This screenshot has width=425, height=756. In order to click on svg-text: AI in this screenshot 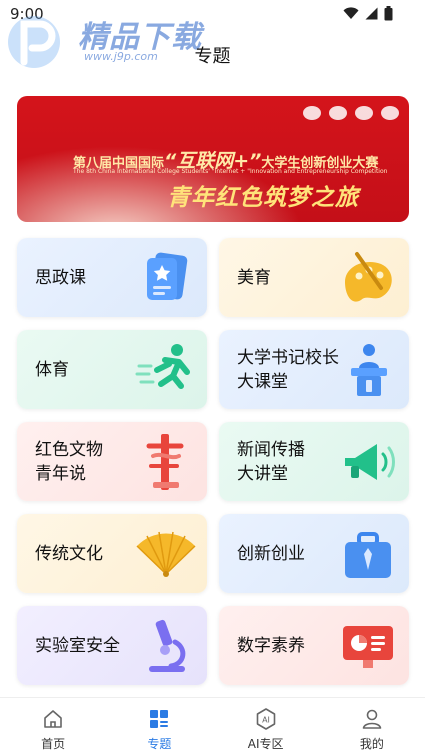, I will do `click(266, 720)`.